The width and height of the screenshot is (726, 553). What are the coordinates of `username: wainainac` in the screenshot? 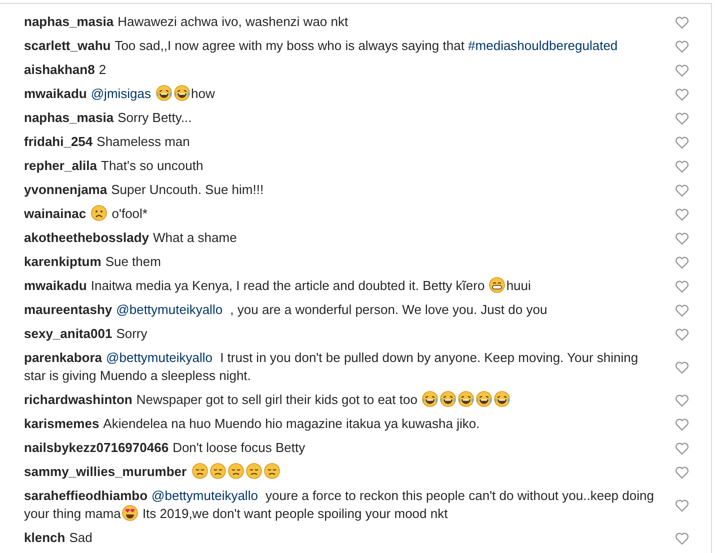 It's located at (55, 213).